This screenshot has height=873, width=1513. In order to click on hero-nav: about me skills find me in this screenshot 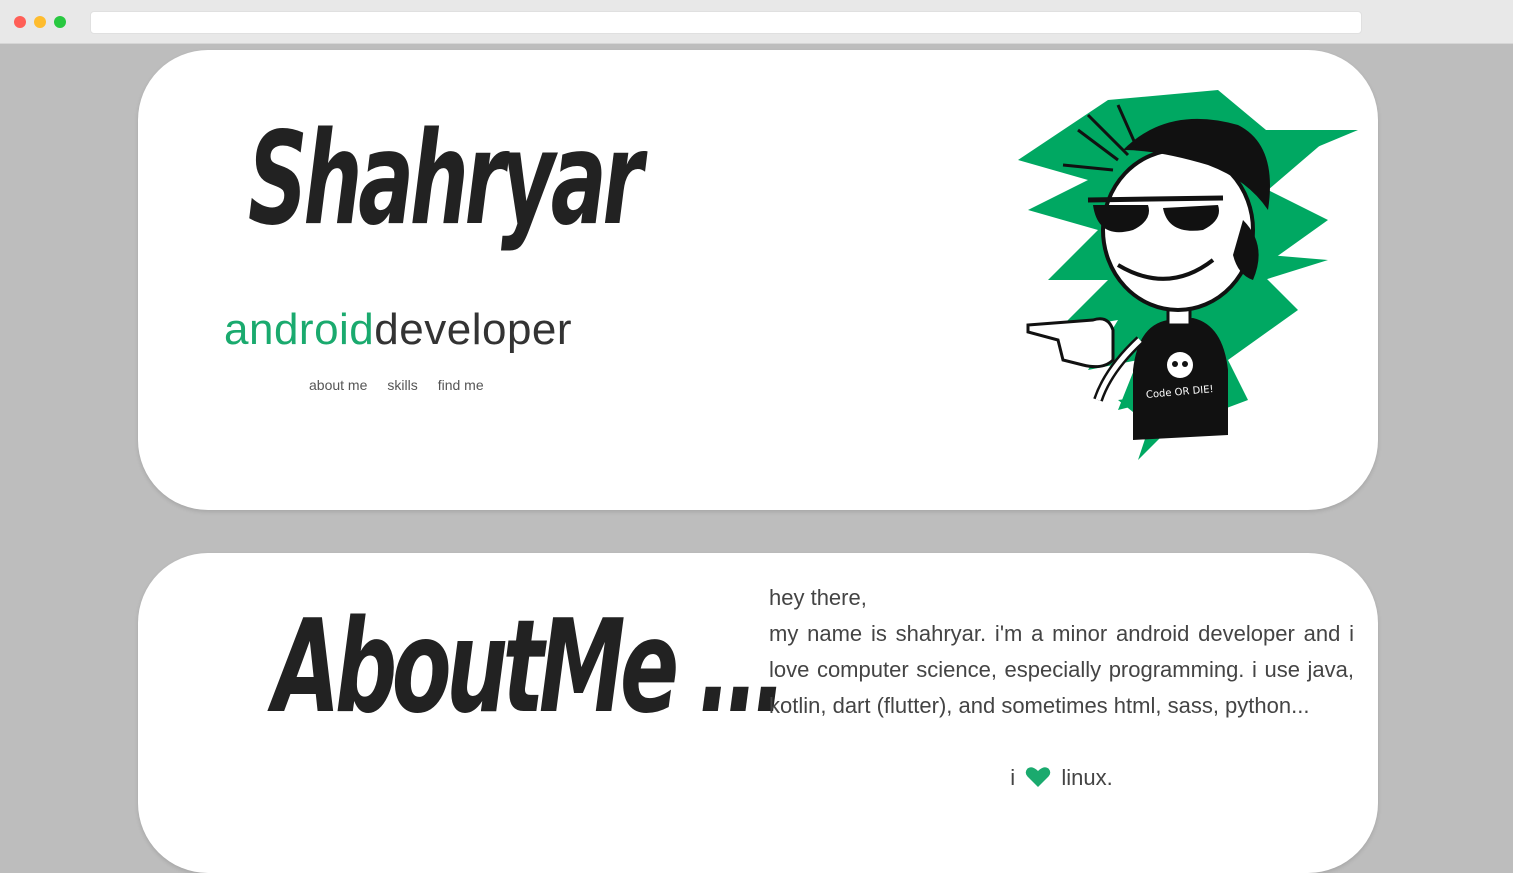, I will do `click(396, 385)`.